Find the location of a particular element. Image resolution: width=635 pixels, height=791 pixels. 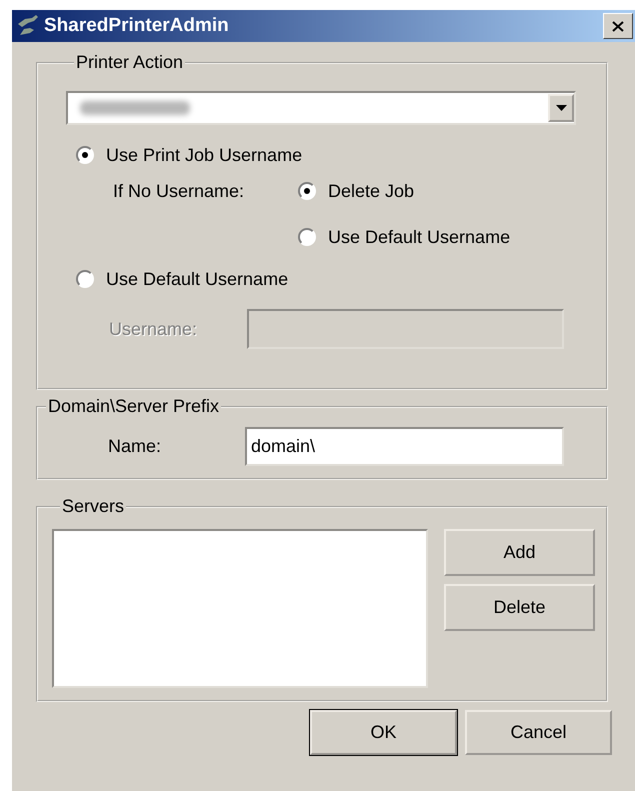

window-title: SharedPrinterAdmin is located at coordinates (137, 26).